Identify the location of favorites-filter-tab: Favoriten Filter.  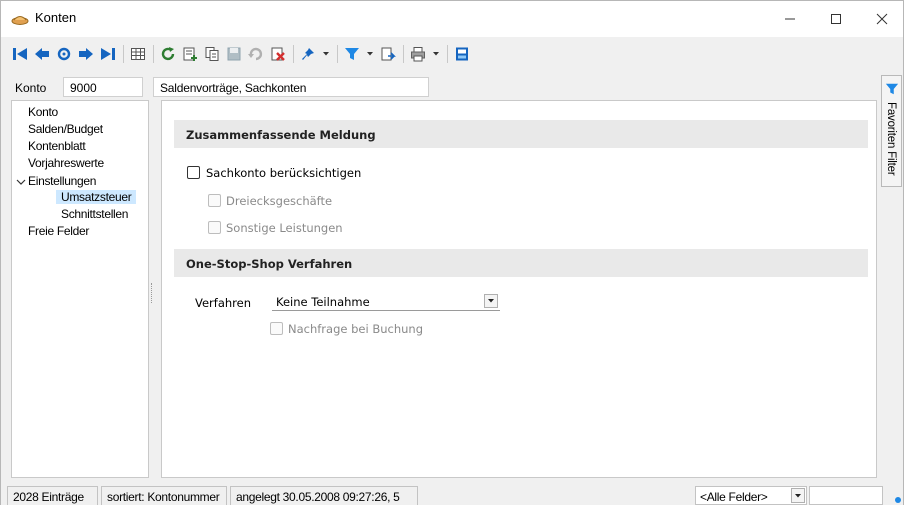
(891, 131).